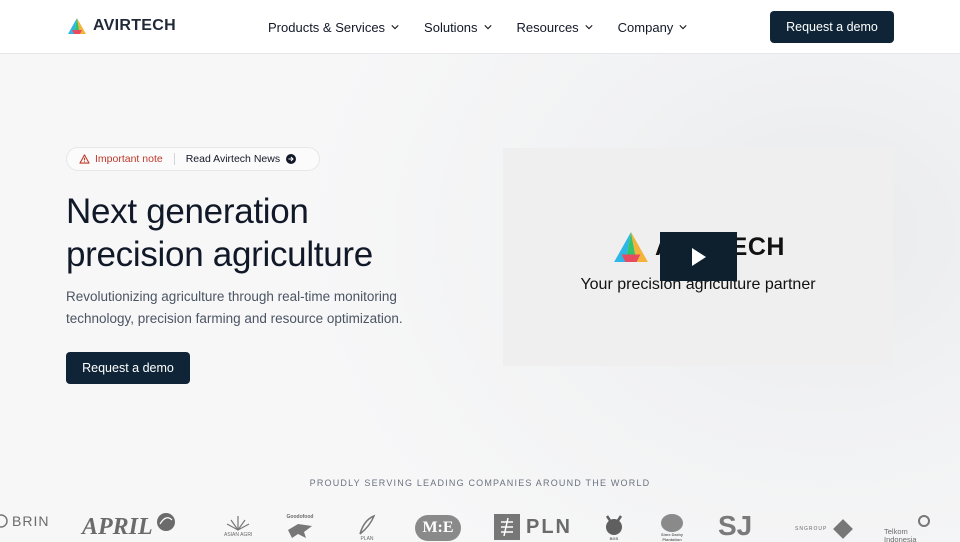  What do you see at coordinates (121, 159) in the screenshot?
I see `important-note: Important note` at bounding box center [121, 159].